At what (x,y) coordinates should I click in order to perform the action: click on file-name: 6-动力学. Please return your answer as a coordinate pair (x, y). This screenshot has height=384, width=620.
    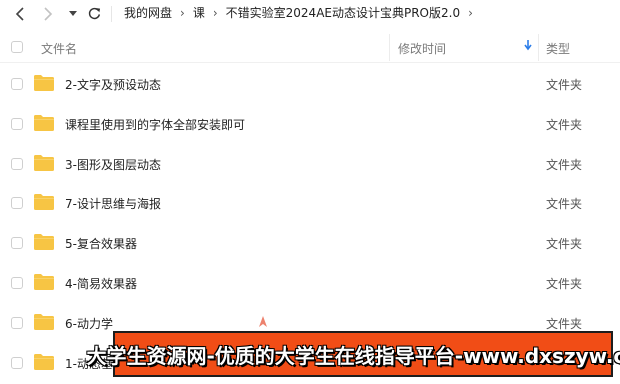
    Looking at the image, I should click on (89, 323).